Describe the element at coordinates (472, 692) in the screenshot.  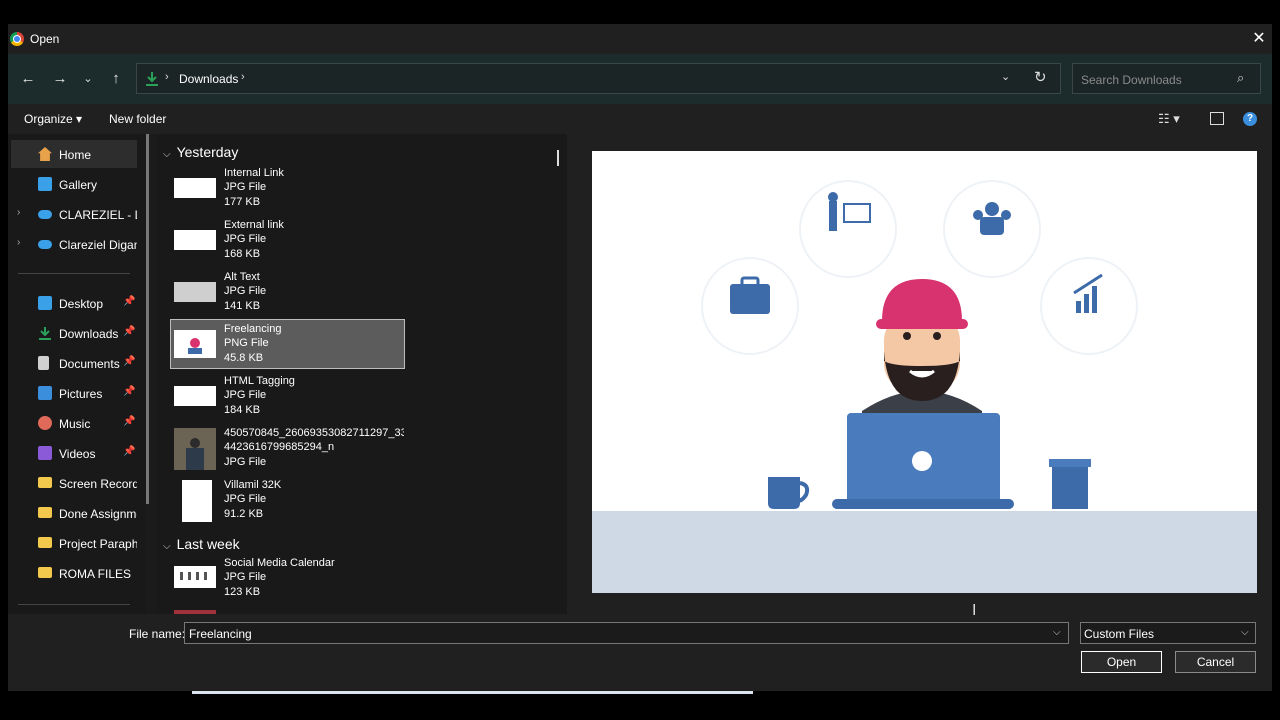
I see `background-window-edge` at that location.